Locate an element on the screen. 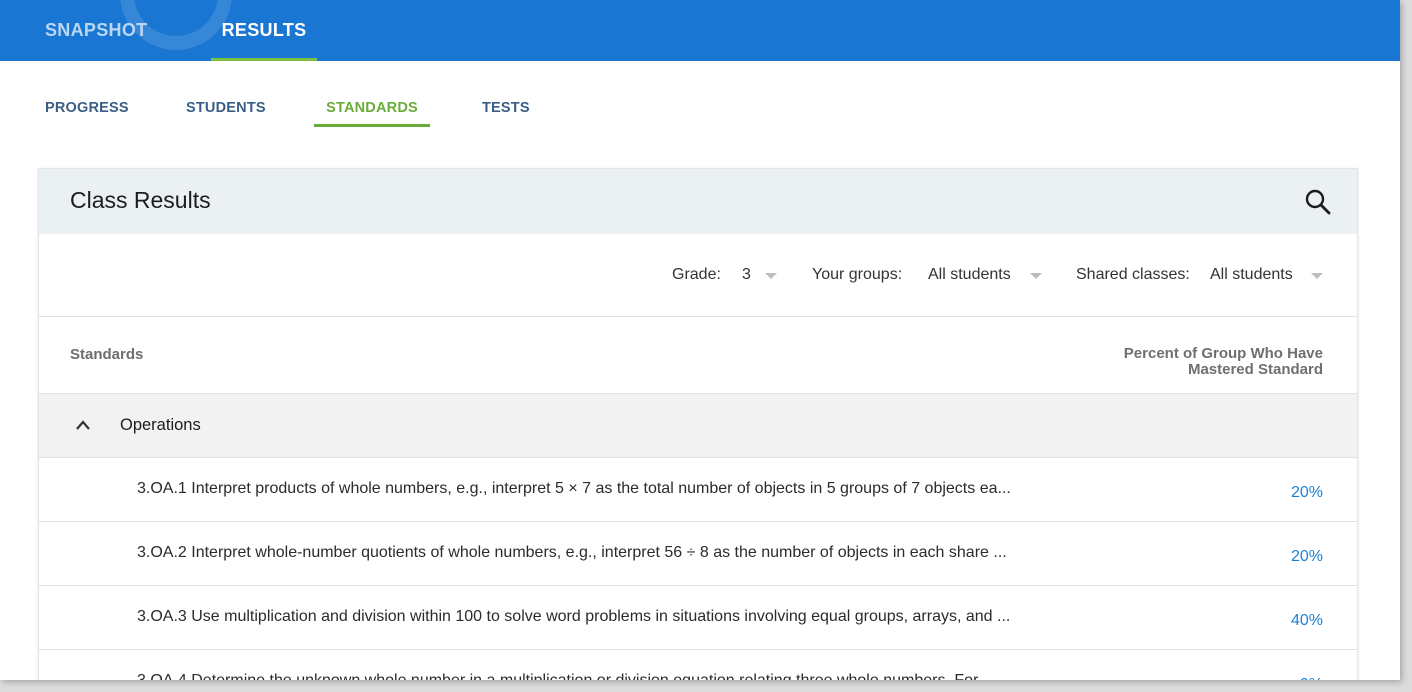 The image size is (1412, 692). search-button is located at coordinates (1318, 202).